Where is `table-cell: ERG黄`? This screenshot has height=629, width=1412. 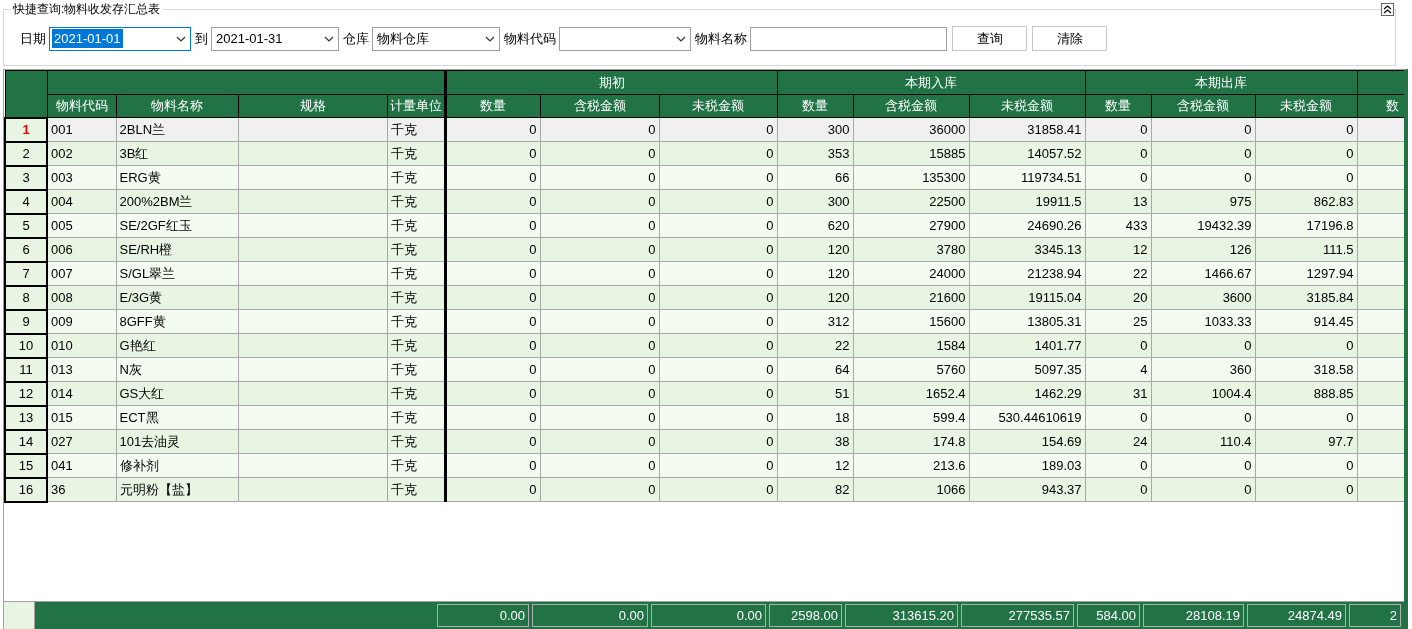
table-cell: ERG黄 is located at coordinates (177, 177).